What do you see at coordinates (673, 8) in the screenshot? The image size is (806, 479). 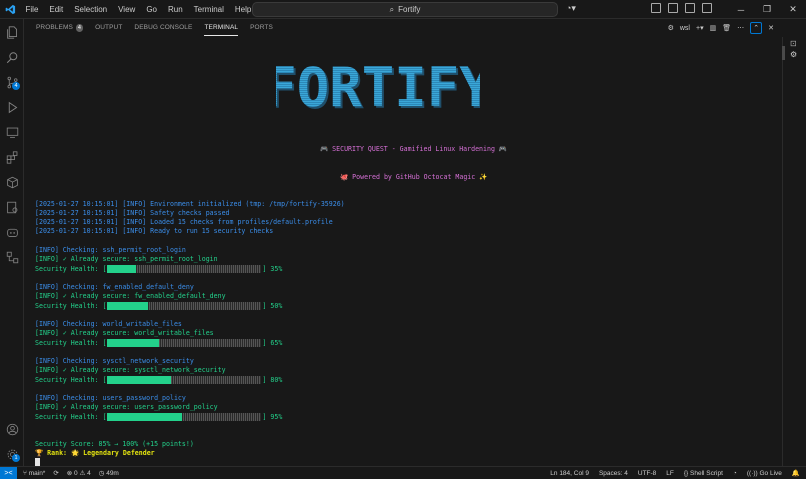 I see `toggle-panel-icon` at bounding box center [673, 8].